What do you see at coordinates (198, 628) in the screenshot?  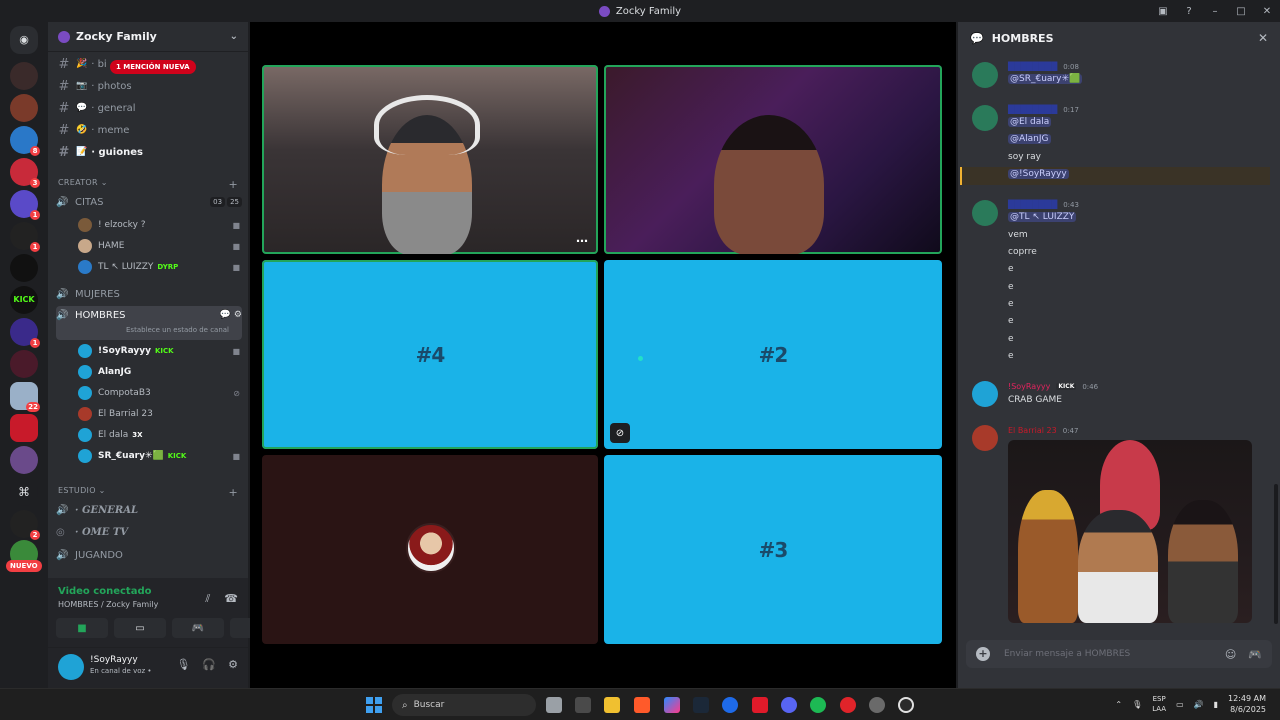 I see `activities-button: 🎮` at bounding box center [198, 628].